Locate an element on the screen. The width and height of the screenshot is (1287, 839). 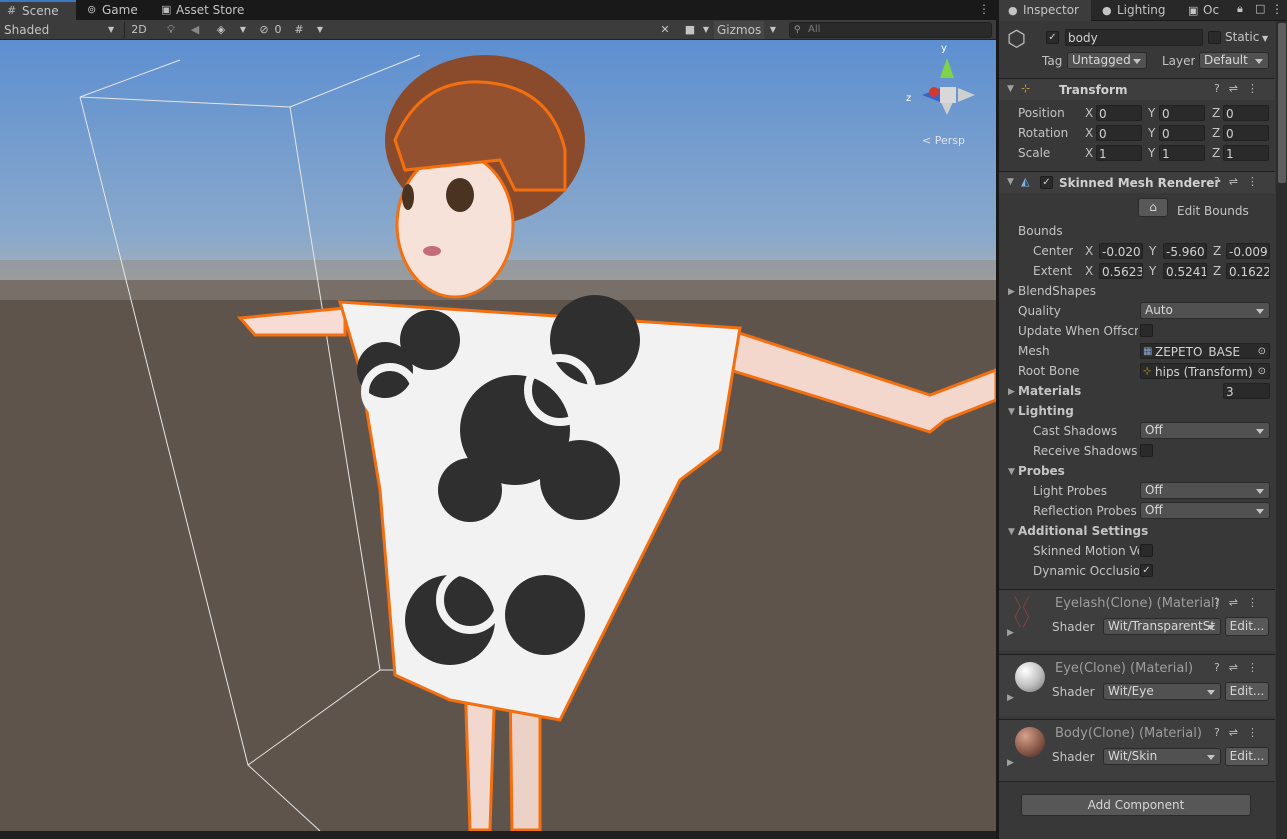
effects-toggle-icon: ◈ is located at coordinates (221, 30).